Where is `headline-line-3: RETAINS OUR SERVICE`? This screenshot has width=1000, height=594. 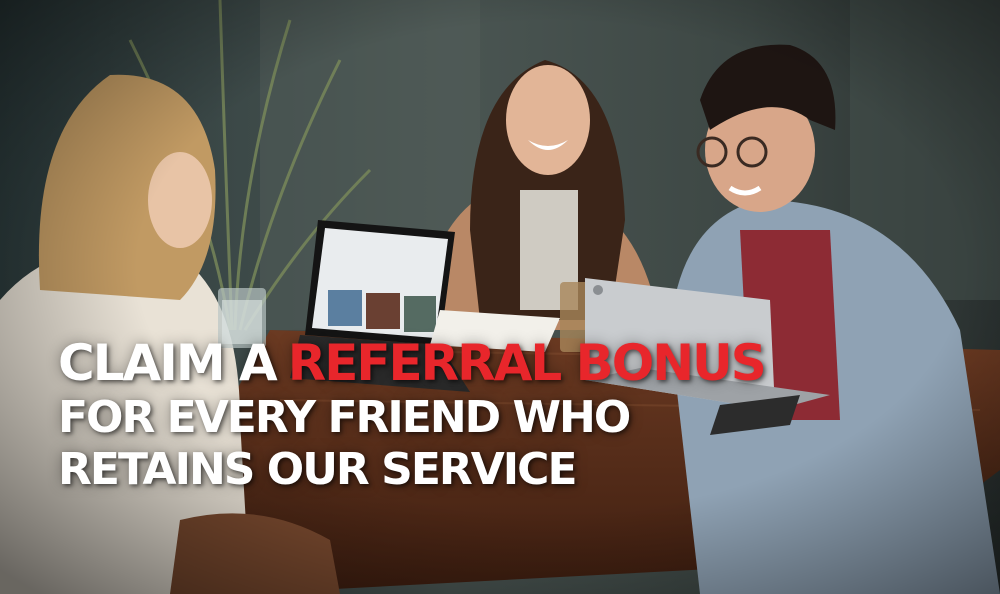 headline-line-3: RETAINS OUR SERVICE is located at coordinates (318, 469).